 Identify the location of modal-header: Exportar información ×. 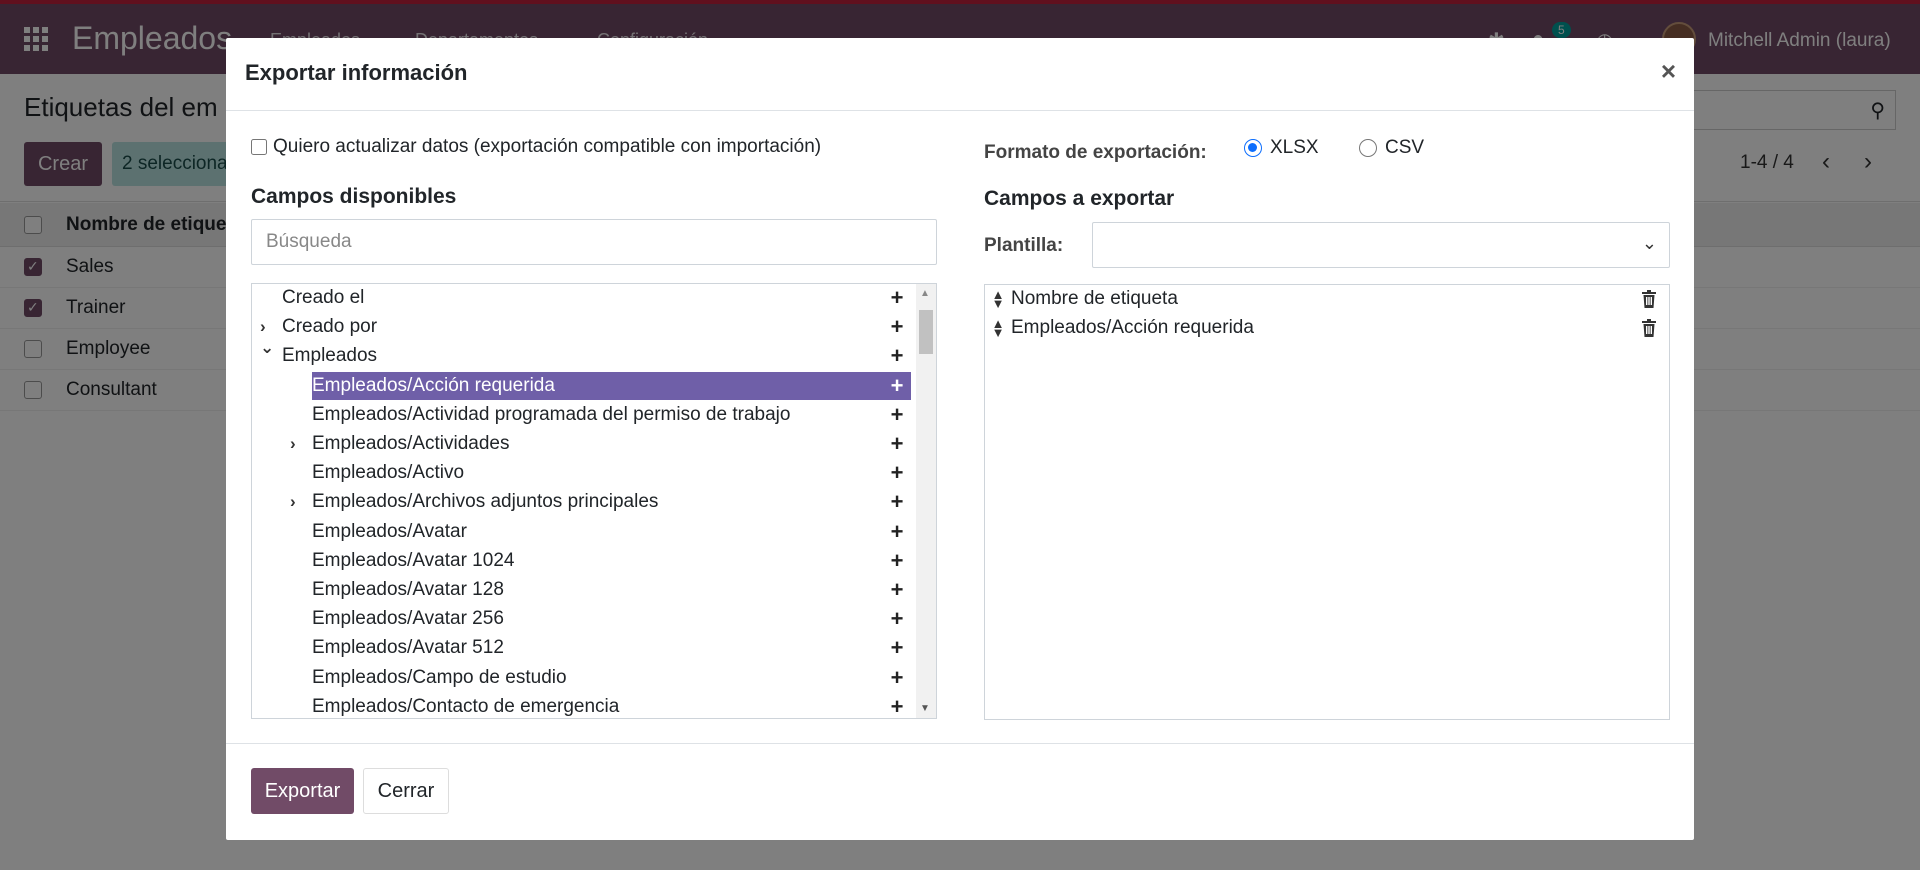
(960, 74).